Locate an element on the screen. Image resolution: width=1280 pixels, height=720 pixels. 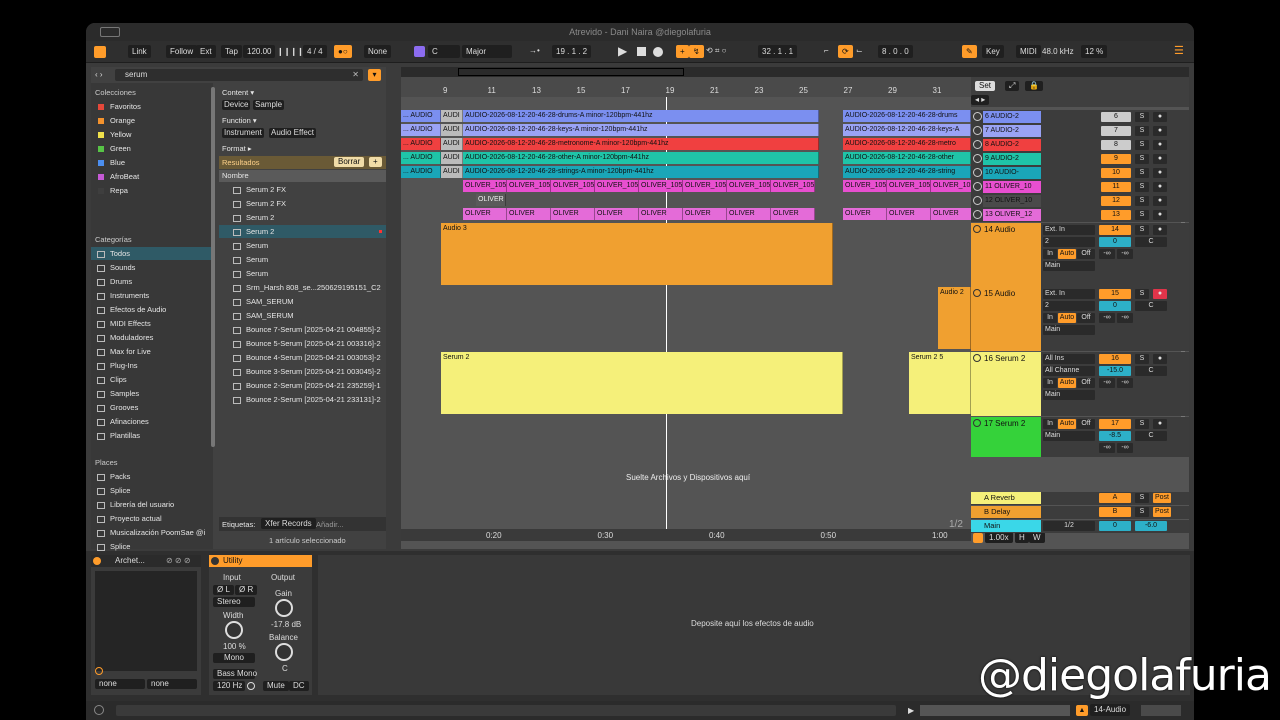
audio-clip: AUDIO-2026-08-12-20-46-28-other is located at coordinates (907, 158).